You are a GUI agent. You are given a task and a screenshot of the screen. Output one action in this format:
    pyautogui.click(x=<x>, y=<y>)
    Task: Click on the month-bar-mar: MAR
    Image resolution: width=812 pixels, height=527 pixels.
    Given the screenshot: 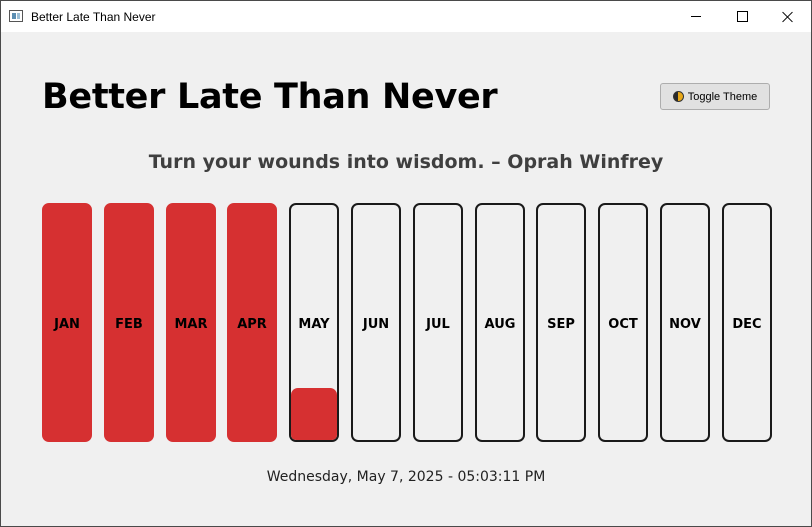 What is the action you would take?
    pyautogui.click(x=191, y=322)
    